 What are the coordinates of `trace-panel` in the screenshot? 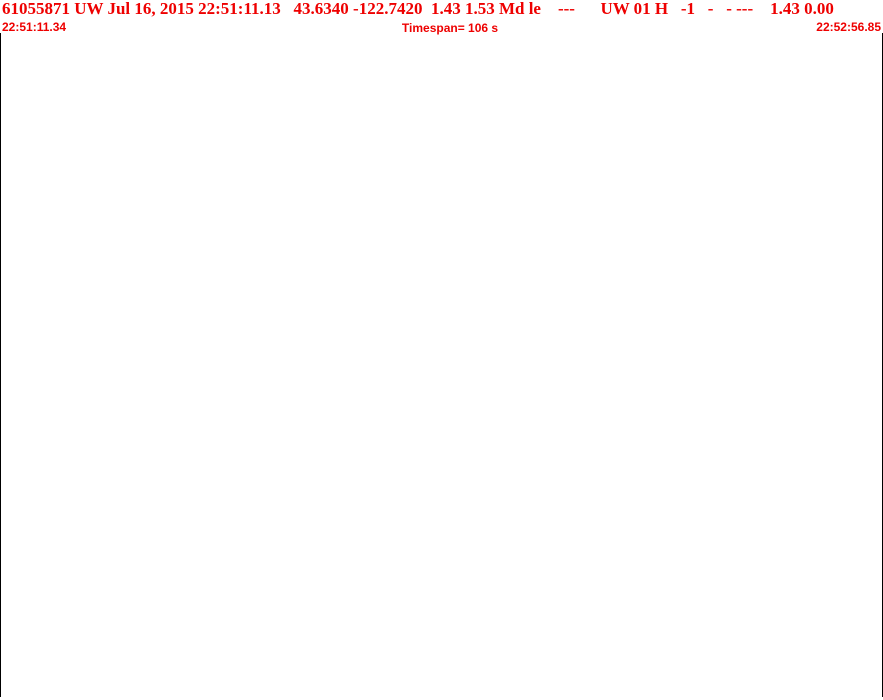 It's located at (441, 64).